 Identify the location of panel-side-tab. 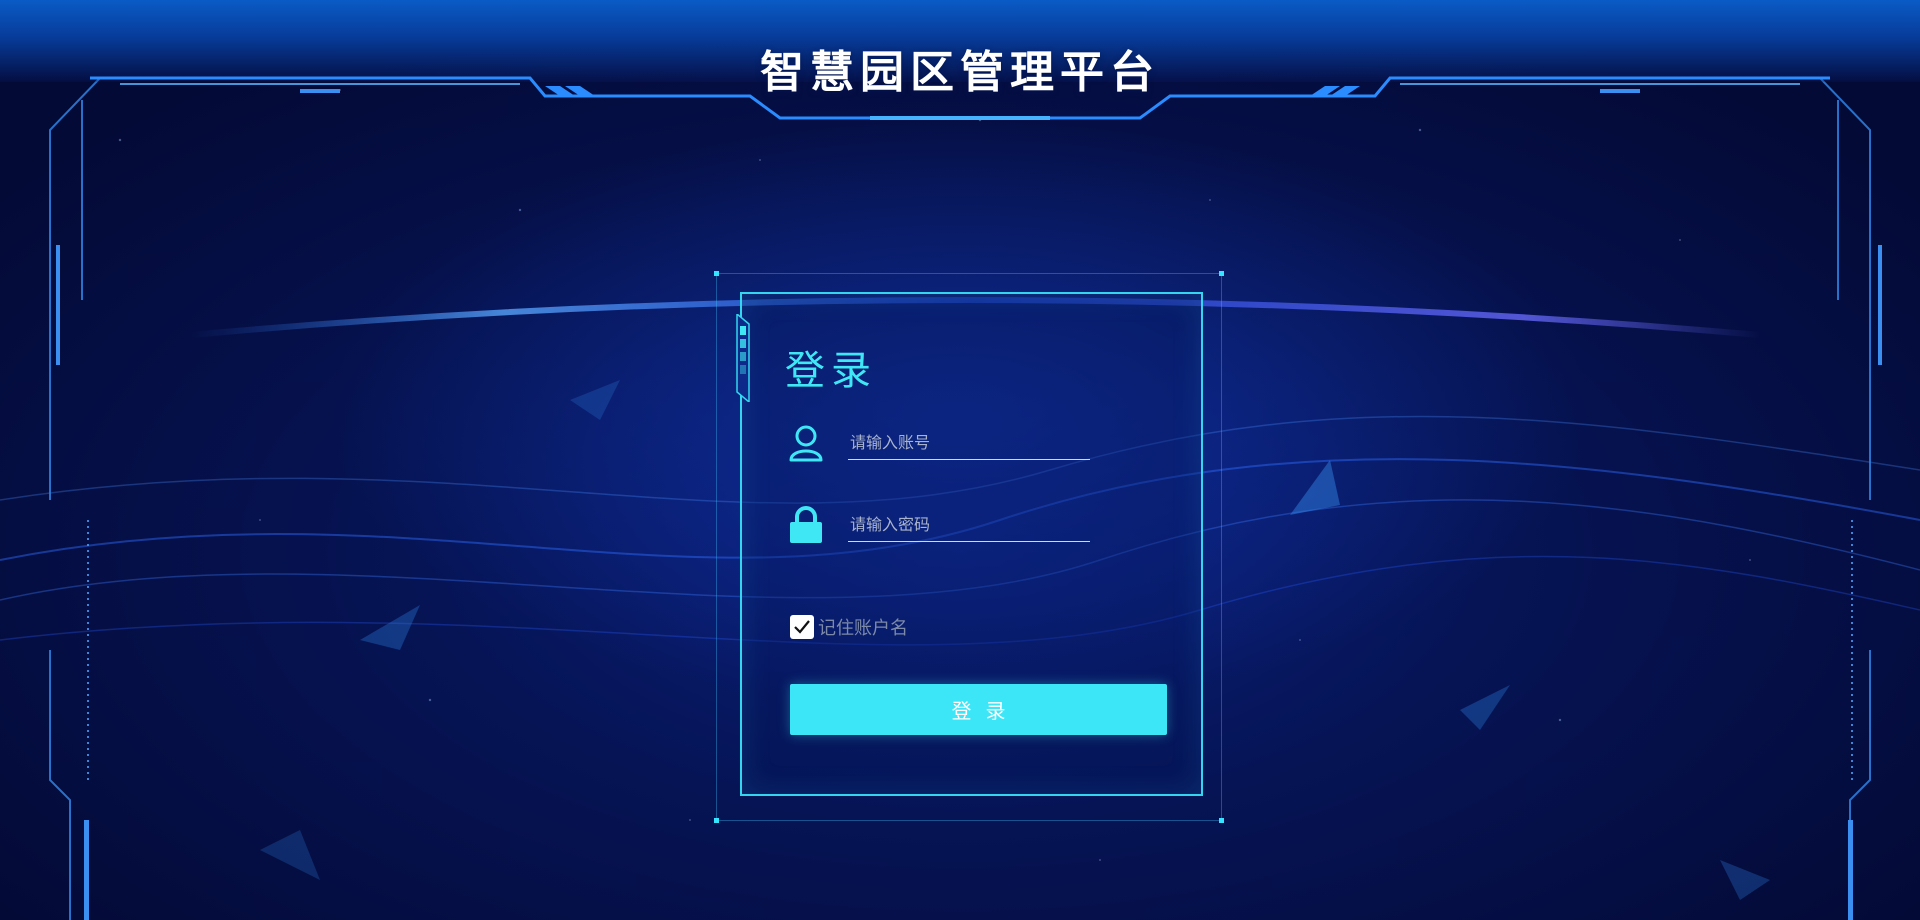
(743, 358).